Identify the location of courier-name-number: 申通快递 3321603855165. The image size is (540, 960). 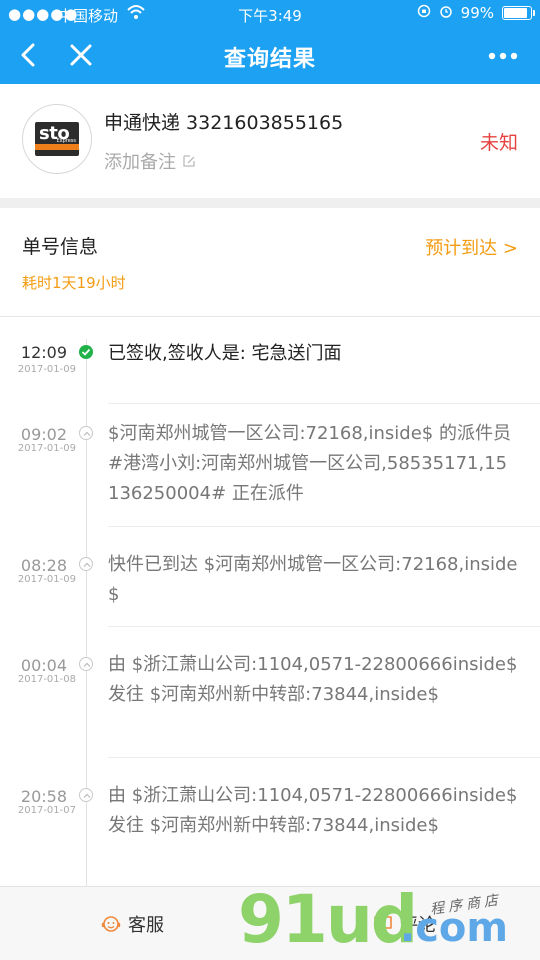
(224, 123).